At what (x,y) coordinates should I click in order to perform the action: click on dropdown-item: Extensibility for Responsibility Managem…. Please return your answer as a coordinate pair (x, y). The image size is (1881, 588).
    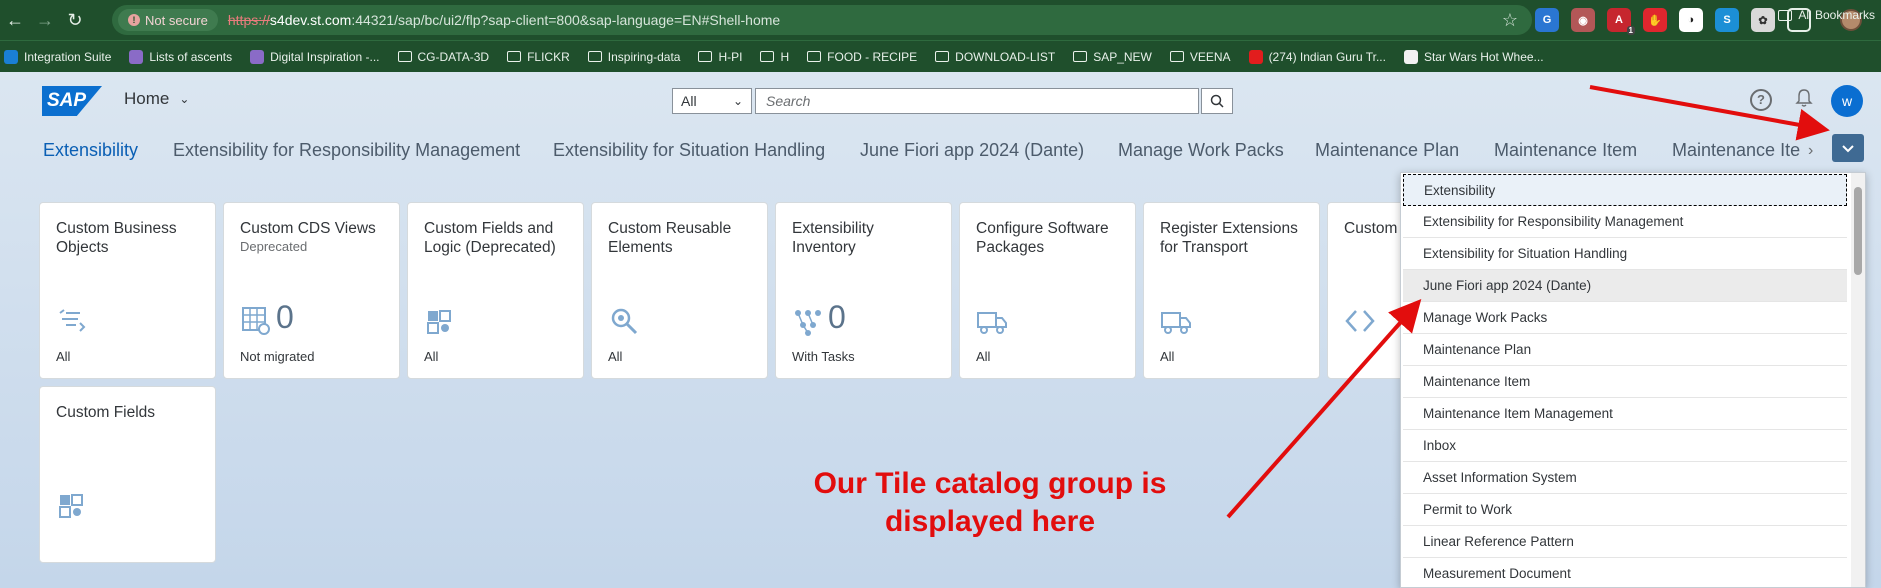
    Looking at the image, I should click on (1625, 222).